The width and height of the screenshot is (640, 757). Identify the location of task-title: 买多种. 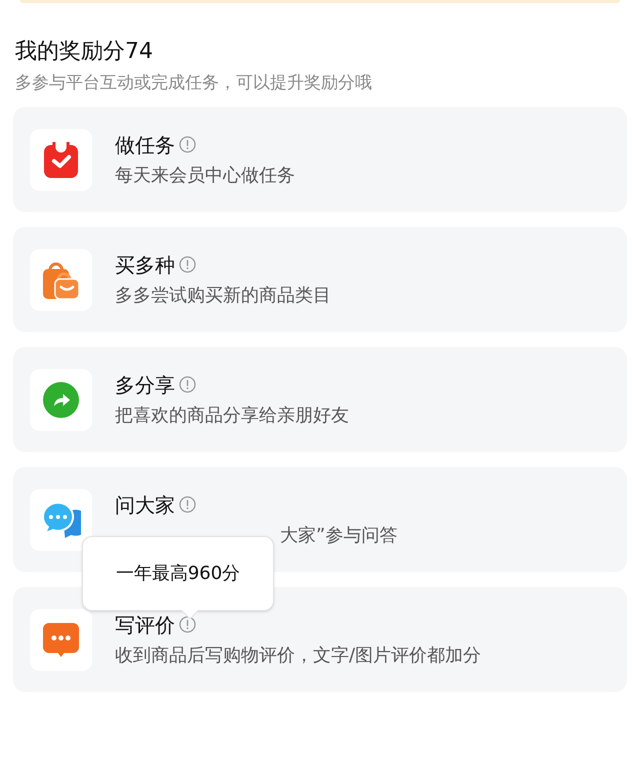
(145, 265).